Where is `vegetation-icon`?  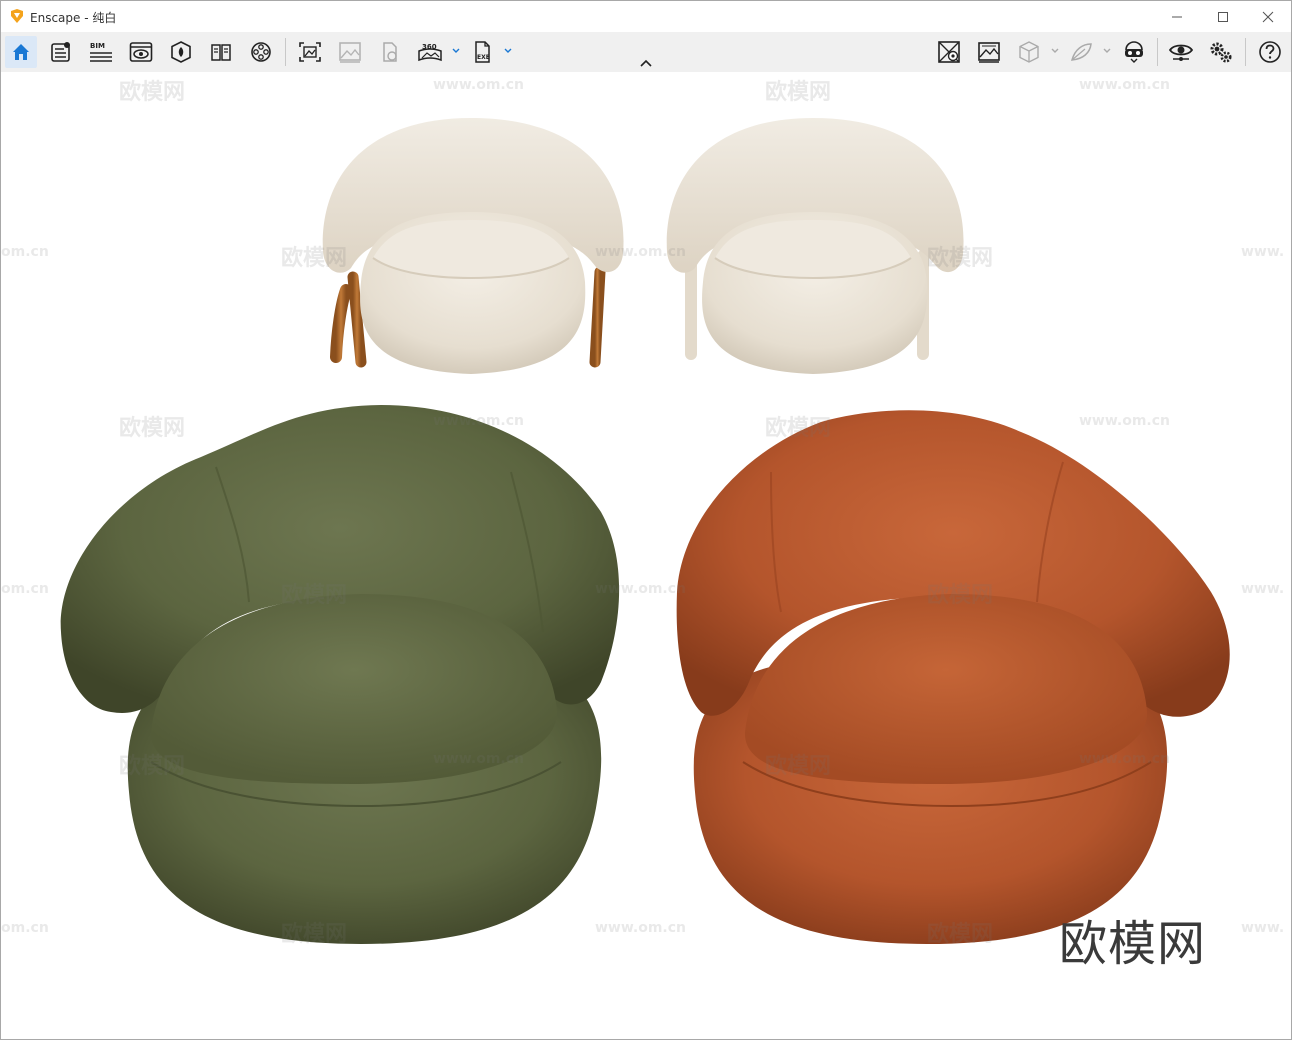
vegetation-icon is located at coordinates (1081, 52).